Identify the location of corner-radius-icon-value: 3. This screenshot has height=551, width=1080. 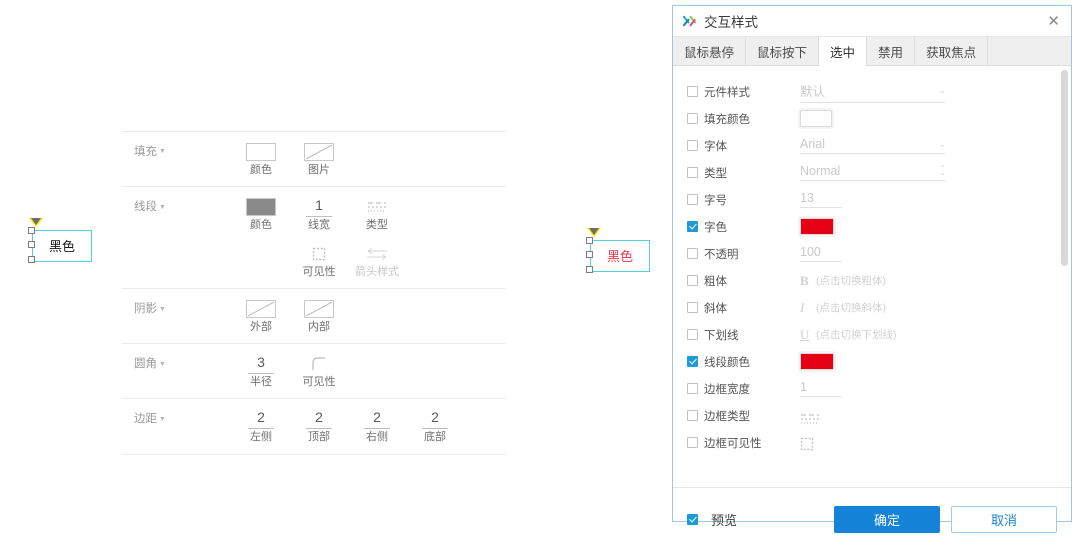
(261, 364).